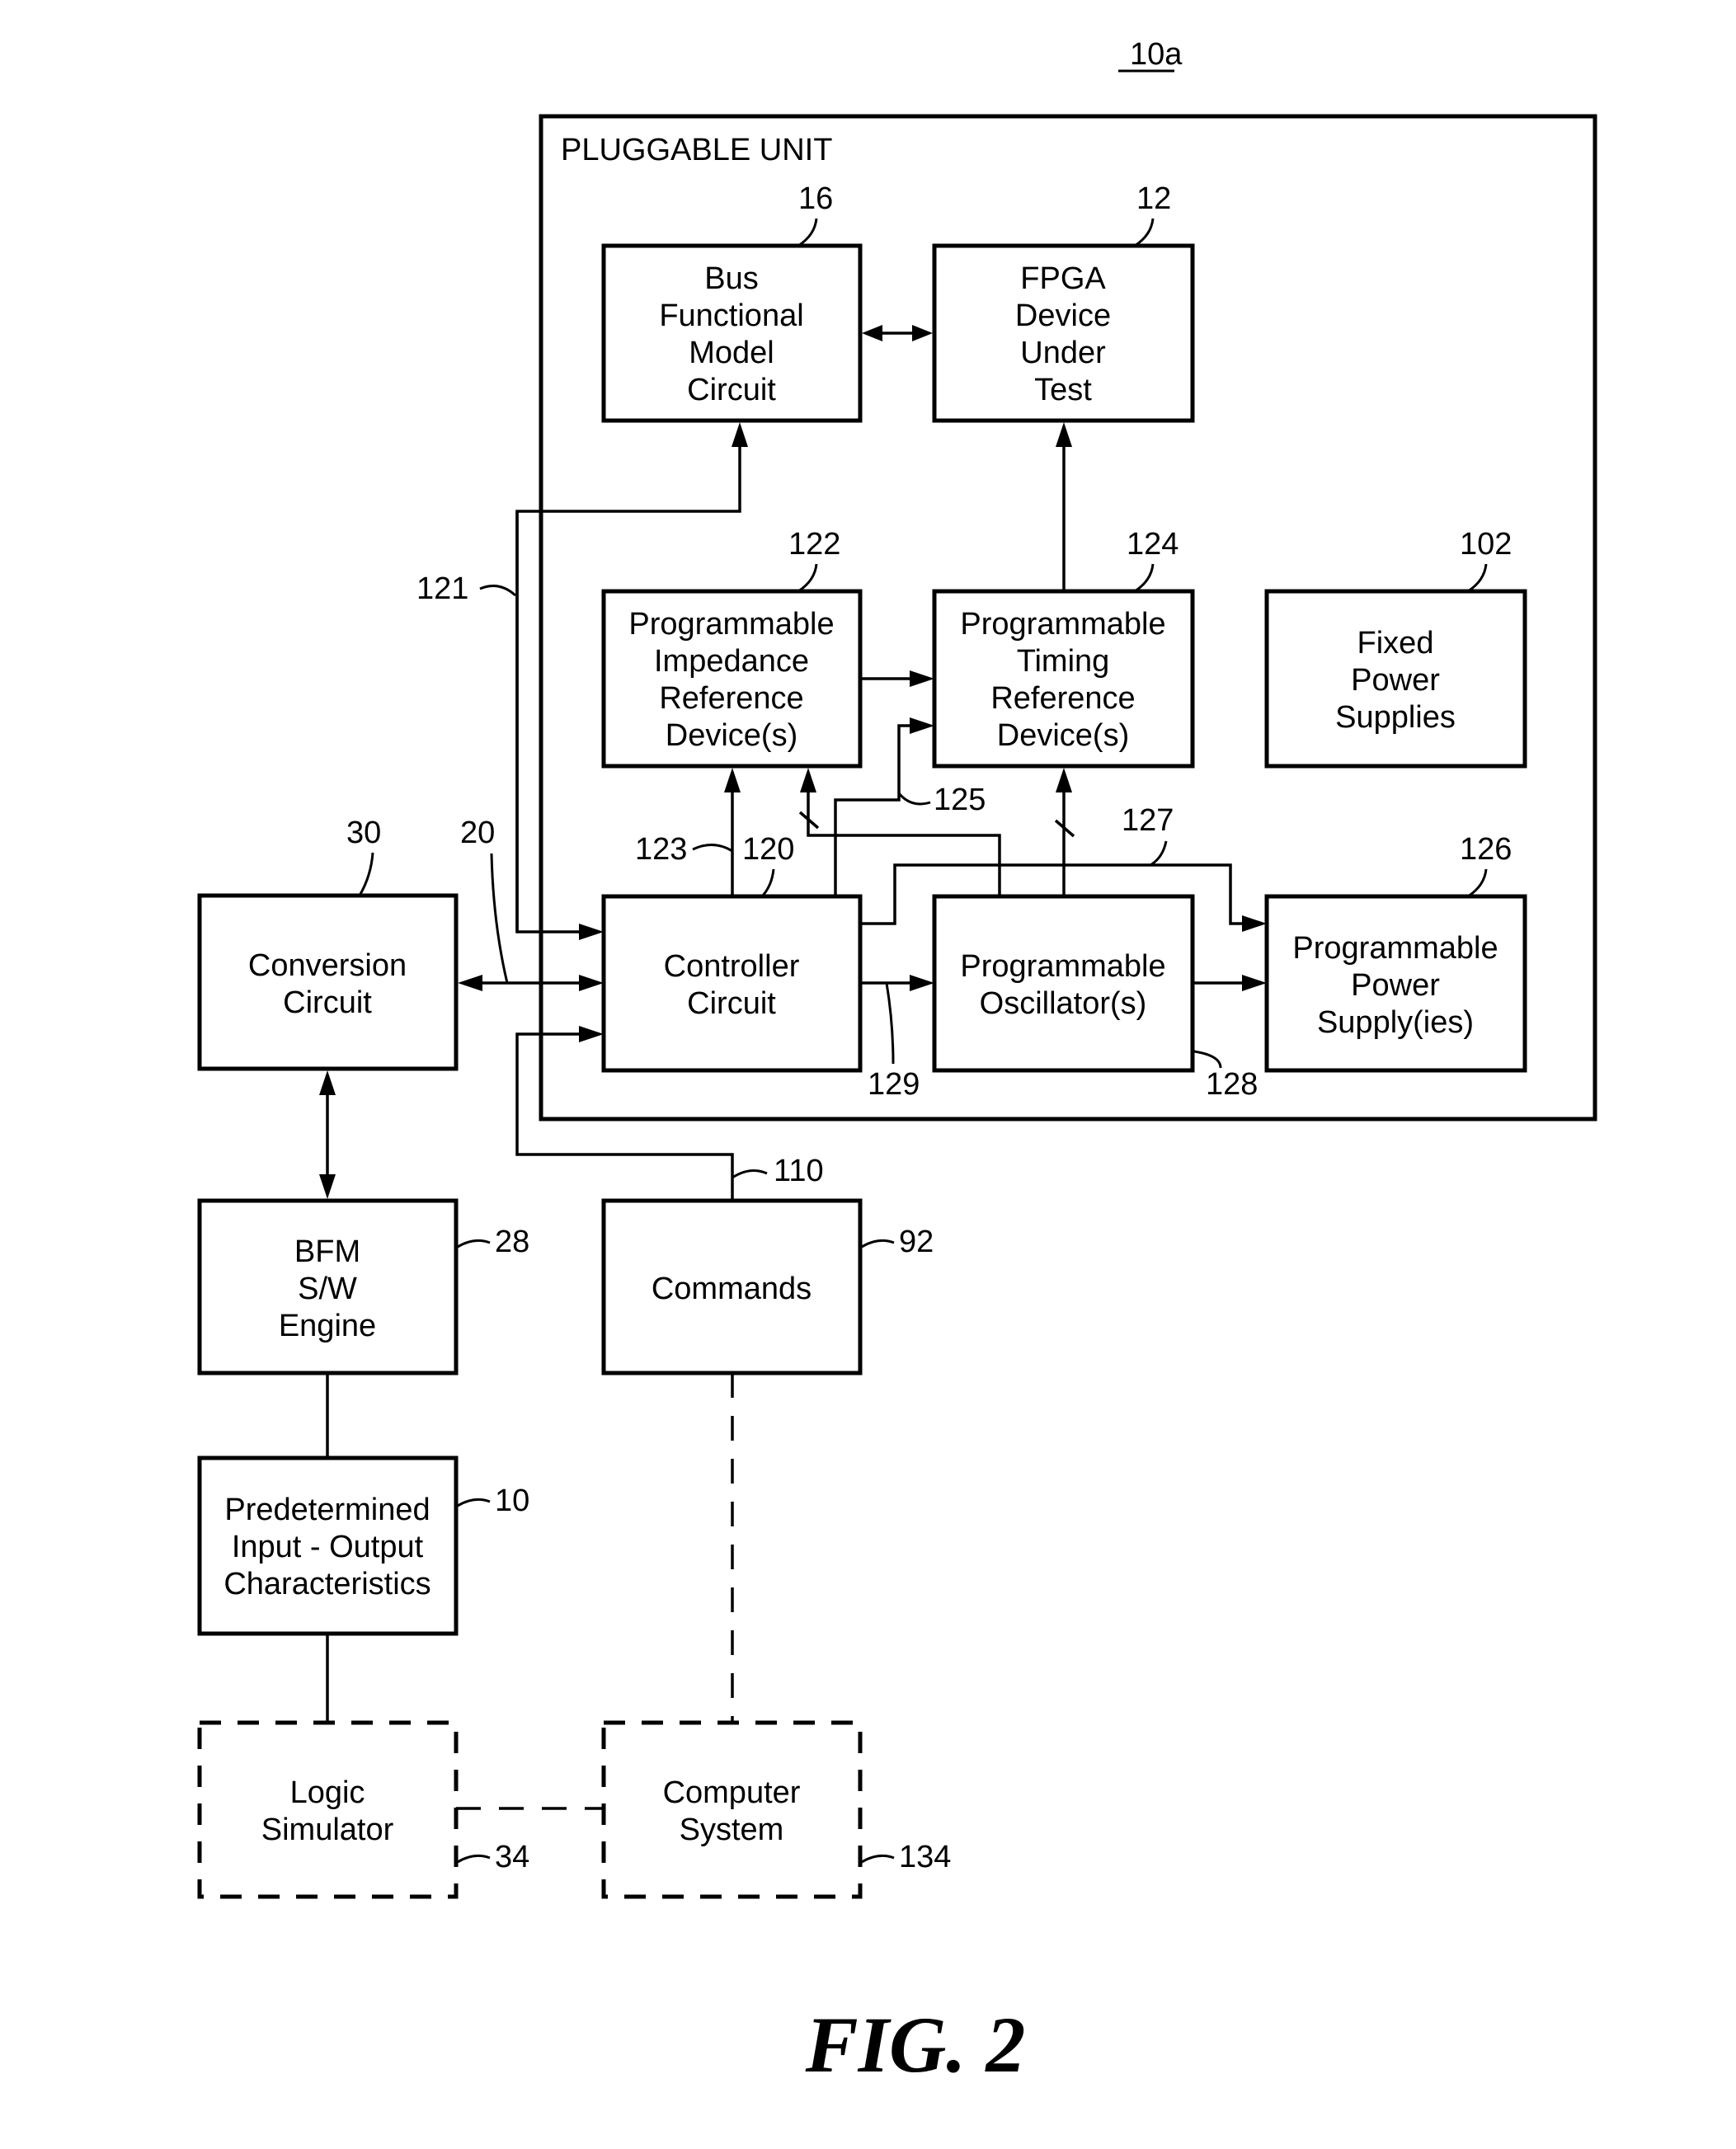 The width and height of the screenshot is (1736, 2149). What do you see at coordinates (327, 1289) in the screenshot?
I see `svg-text: S/W` at bounding box center [327, 1289].